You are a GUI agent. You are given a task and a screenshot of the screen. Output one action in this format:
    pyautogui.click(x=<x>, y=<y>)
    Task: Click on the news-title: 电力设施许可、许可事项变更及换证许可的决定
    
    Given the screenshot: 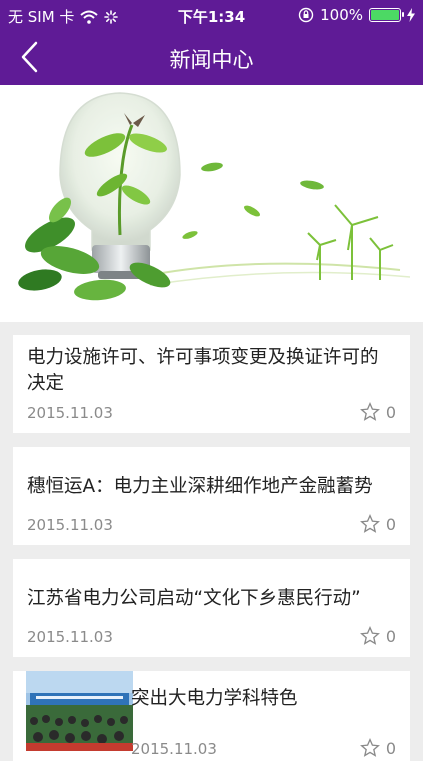 What is the action you would take?
    pyautogui.click(x=203, y=370)
    